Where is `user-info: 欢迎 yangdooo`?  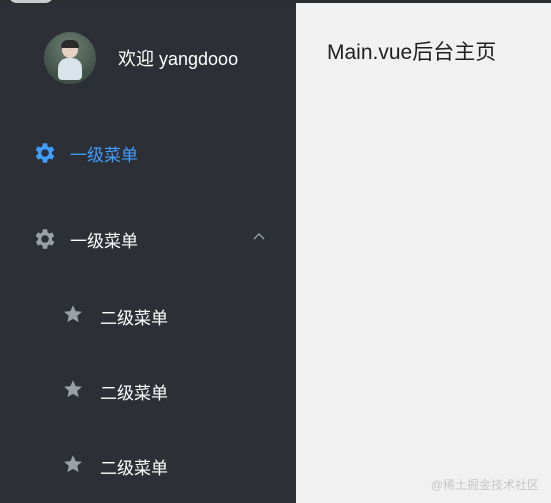
user-info: 欢迎 yangdooo is located at coordinates (141, 58).